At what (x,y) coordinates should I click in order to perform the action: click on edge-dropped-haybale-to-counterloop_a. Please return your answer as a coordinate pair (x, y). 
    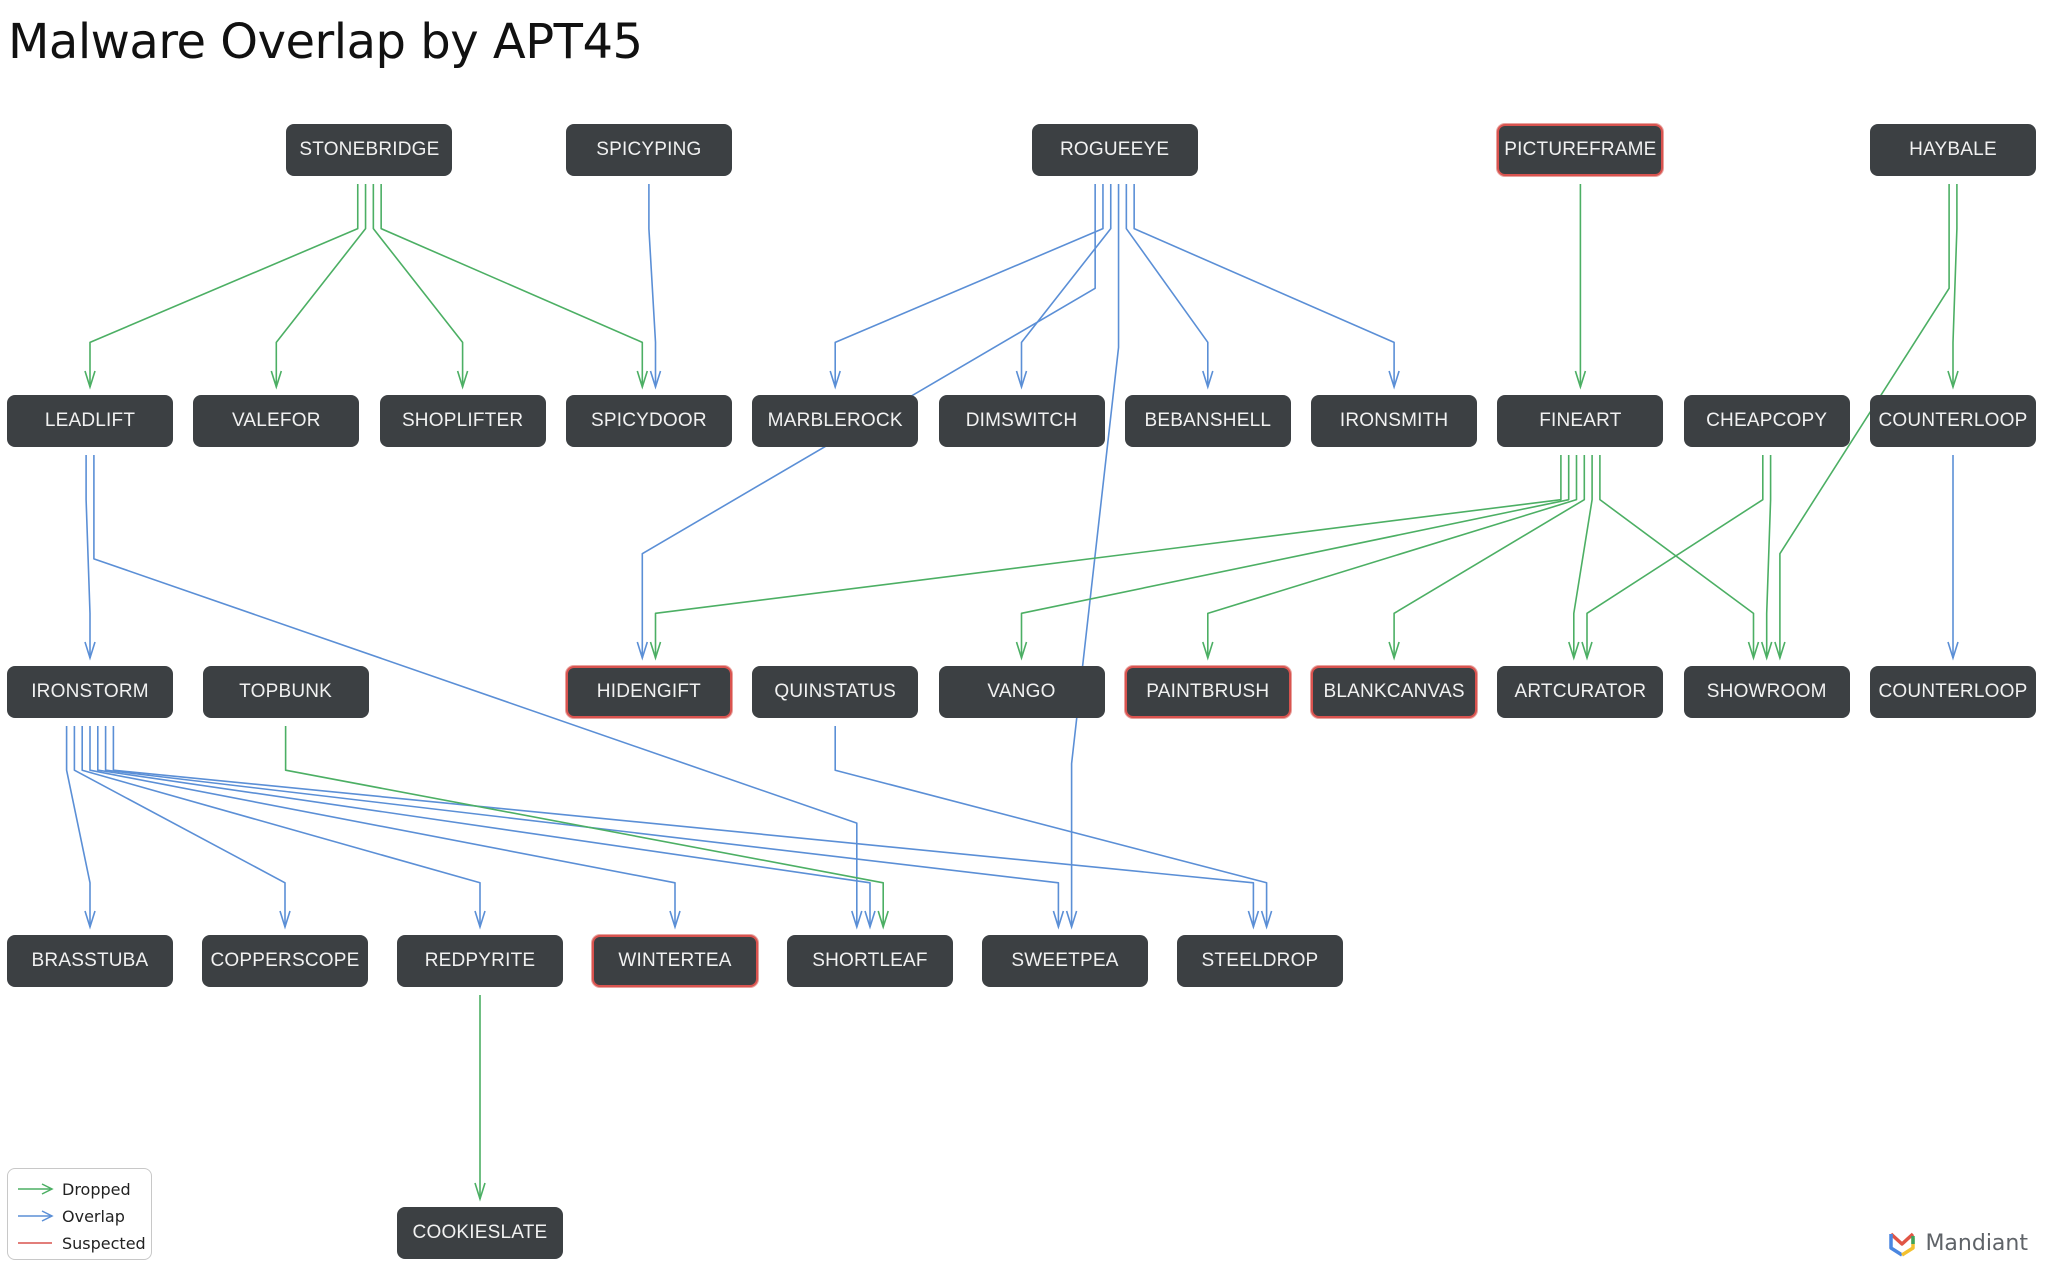
    Looking at the image, I should click on (1955, 285).